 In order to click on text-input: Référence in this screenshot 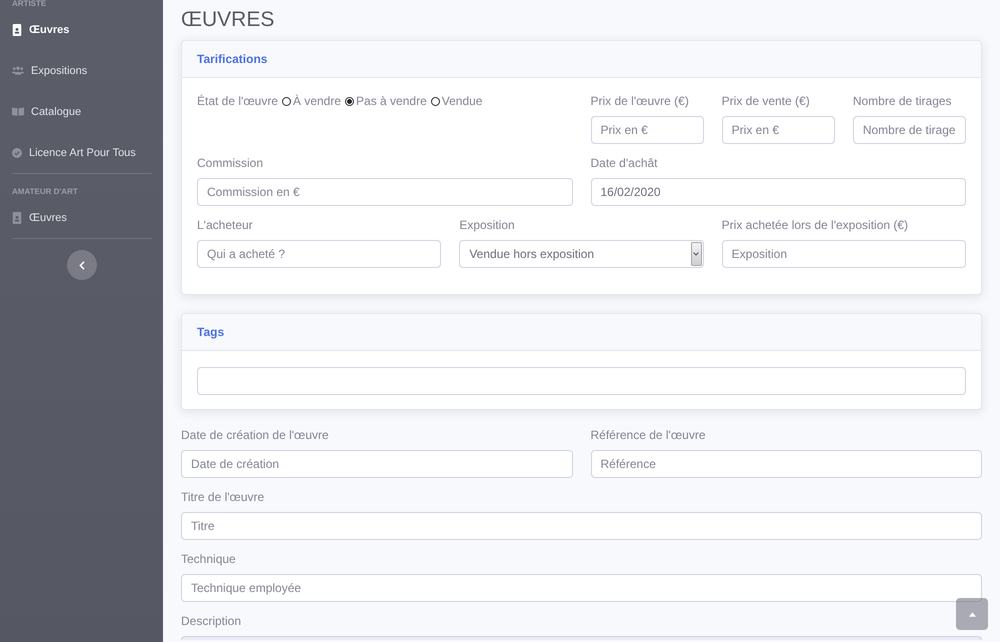, I will do `click(786, 464)`.